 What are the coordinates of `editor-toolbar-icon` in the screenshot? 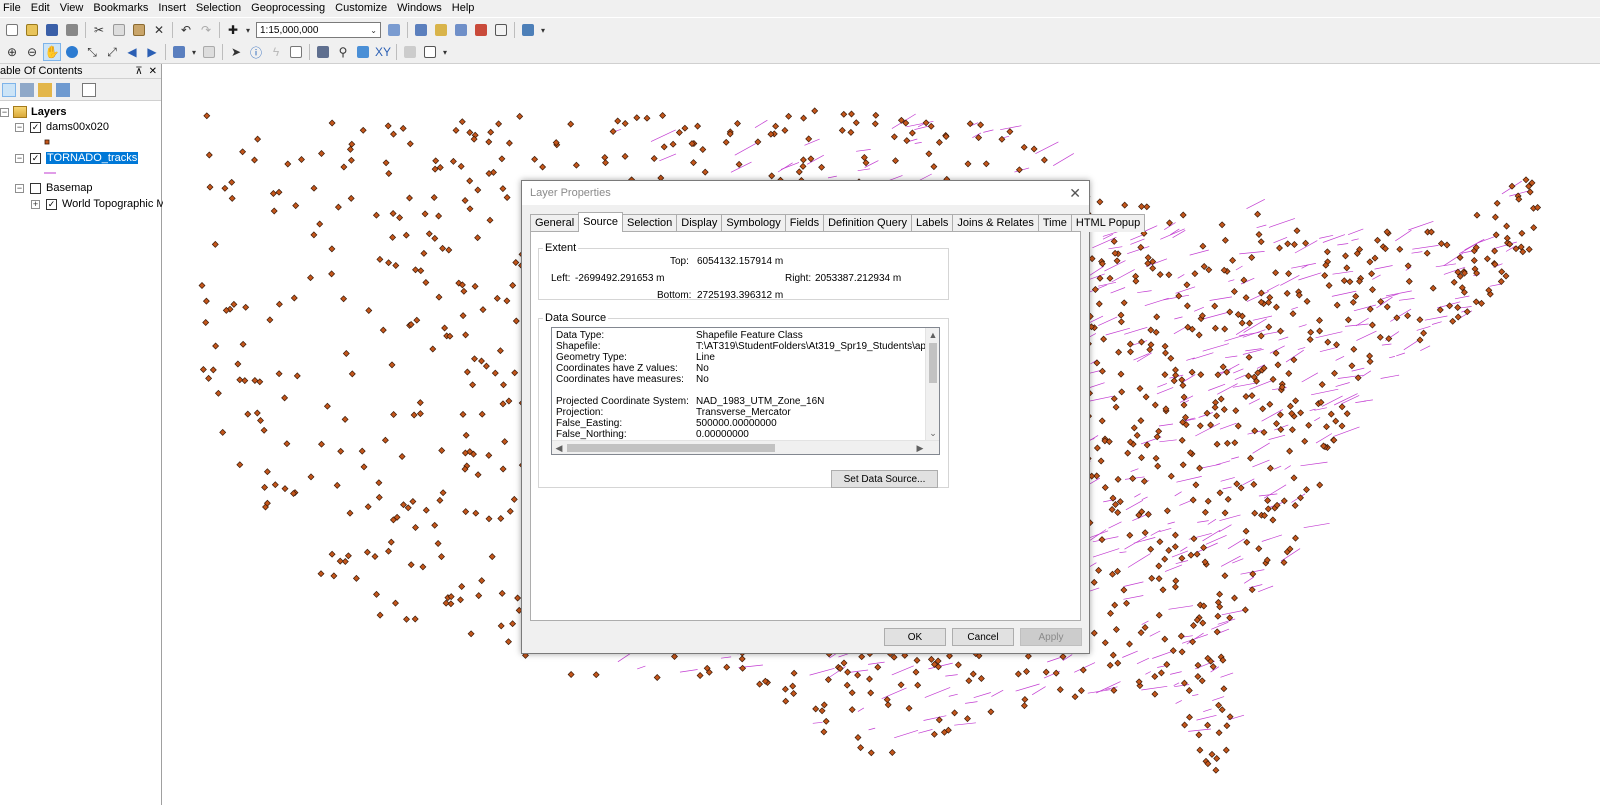 It's located at (394, 30).